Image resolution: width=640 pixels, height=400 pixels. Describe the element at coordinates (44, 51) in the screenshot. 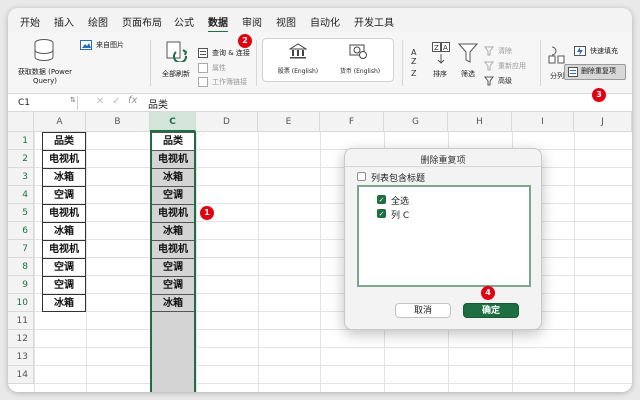

I see `database-icon` at that location.